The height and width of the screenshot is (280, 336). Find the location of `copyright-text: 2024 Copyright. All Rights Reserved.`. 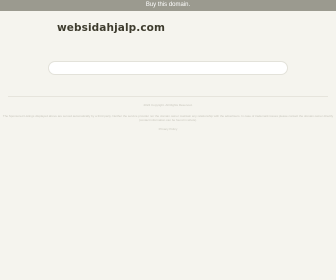

copyright-text: 2024 Copyright. All Rights Reserved. is located at coordinates (168, 105).